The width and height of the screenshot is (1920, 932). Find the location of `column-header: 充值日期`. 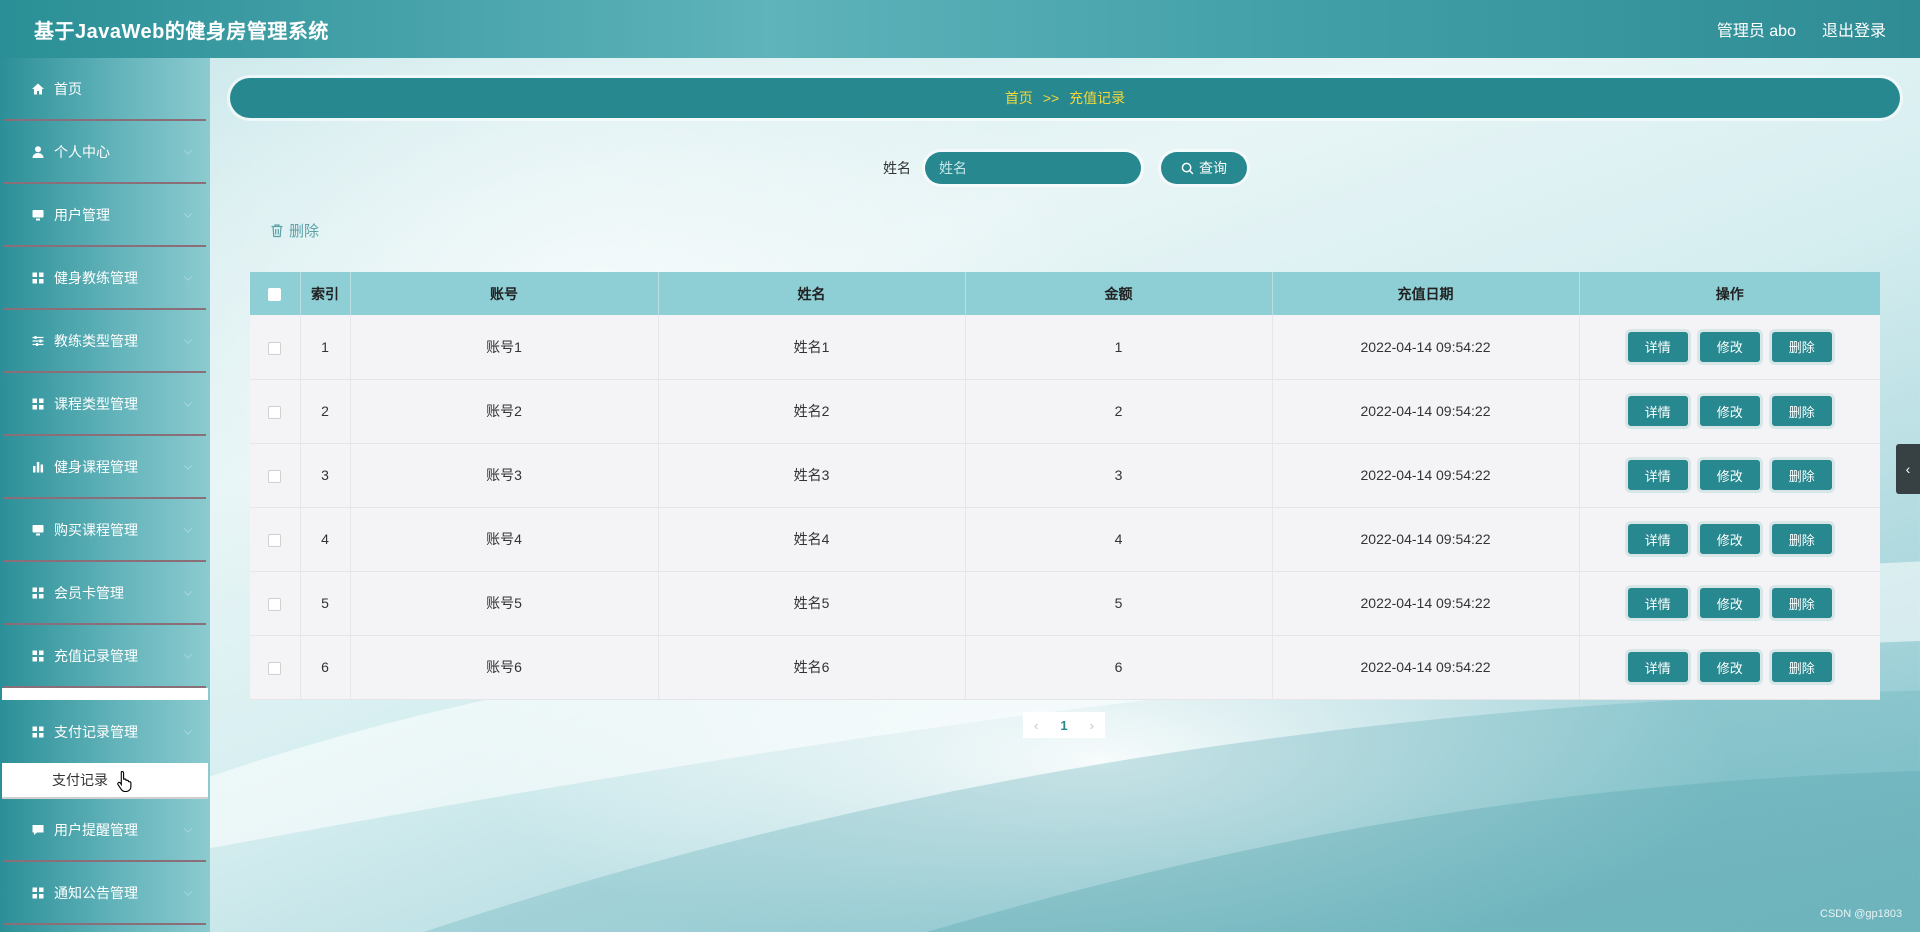

column-header: 充值日期 is located at coordinates (1426, 293).